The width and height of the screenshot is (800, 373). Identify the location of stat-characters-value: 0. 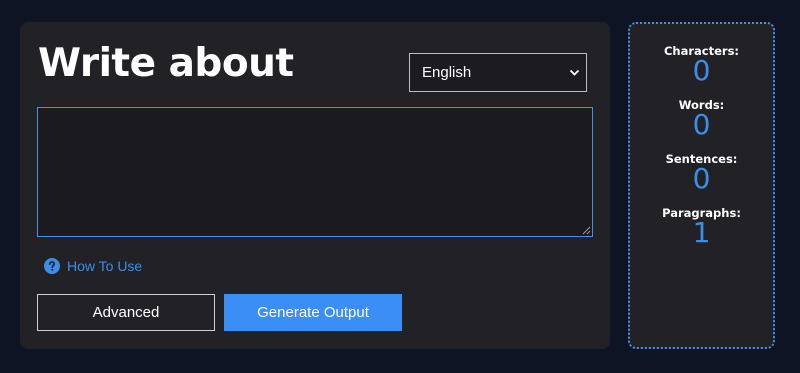
(701, 70).